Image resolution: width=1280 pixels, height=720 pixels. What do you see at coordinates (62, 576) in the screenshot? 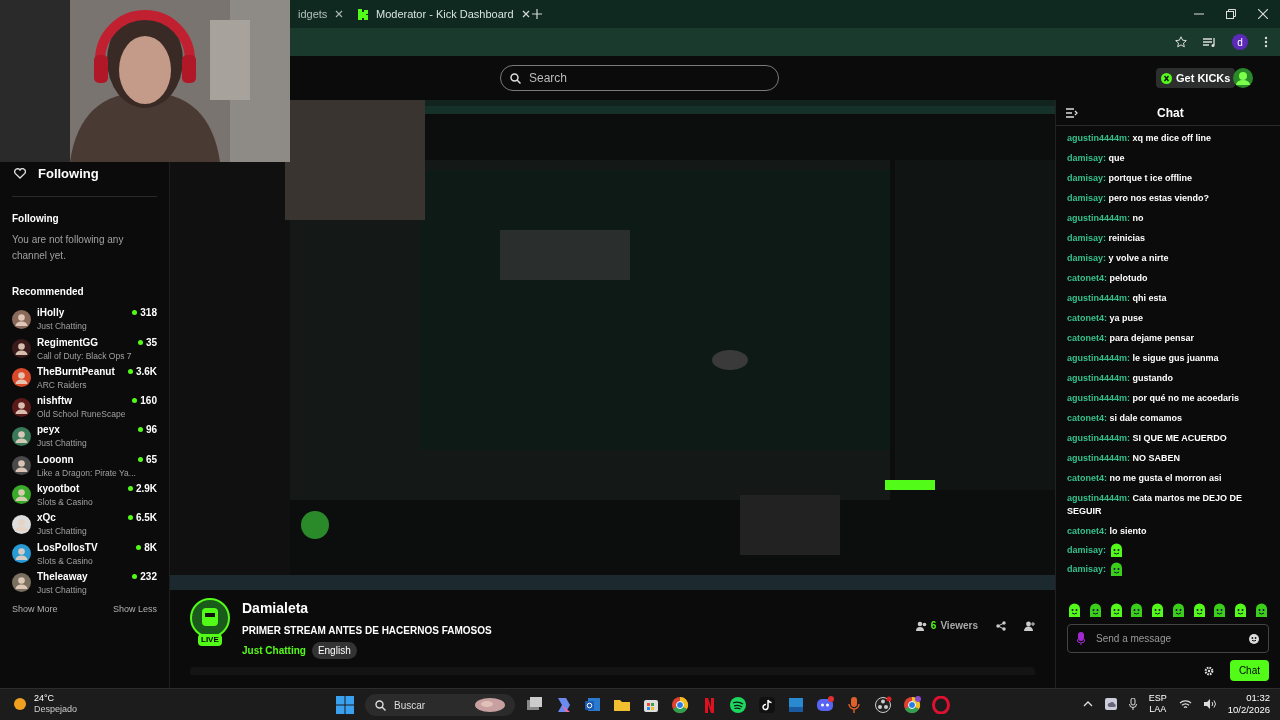
I see `channel-name: Theleaway` at bounding box center [62, 576].